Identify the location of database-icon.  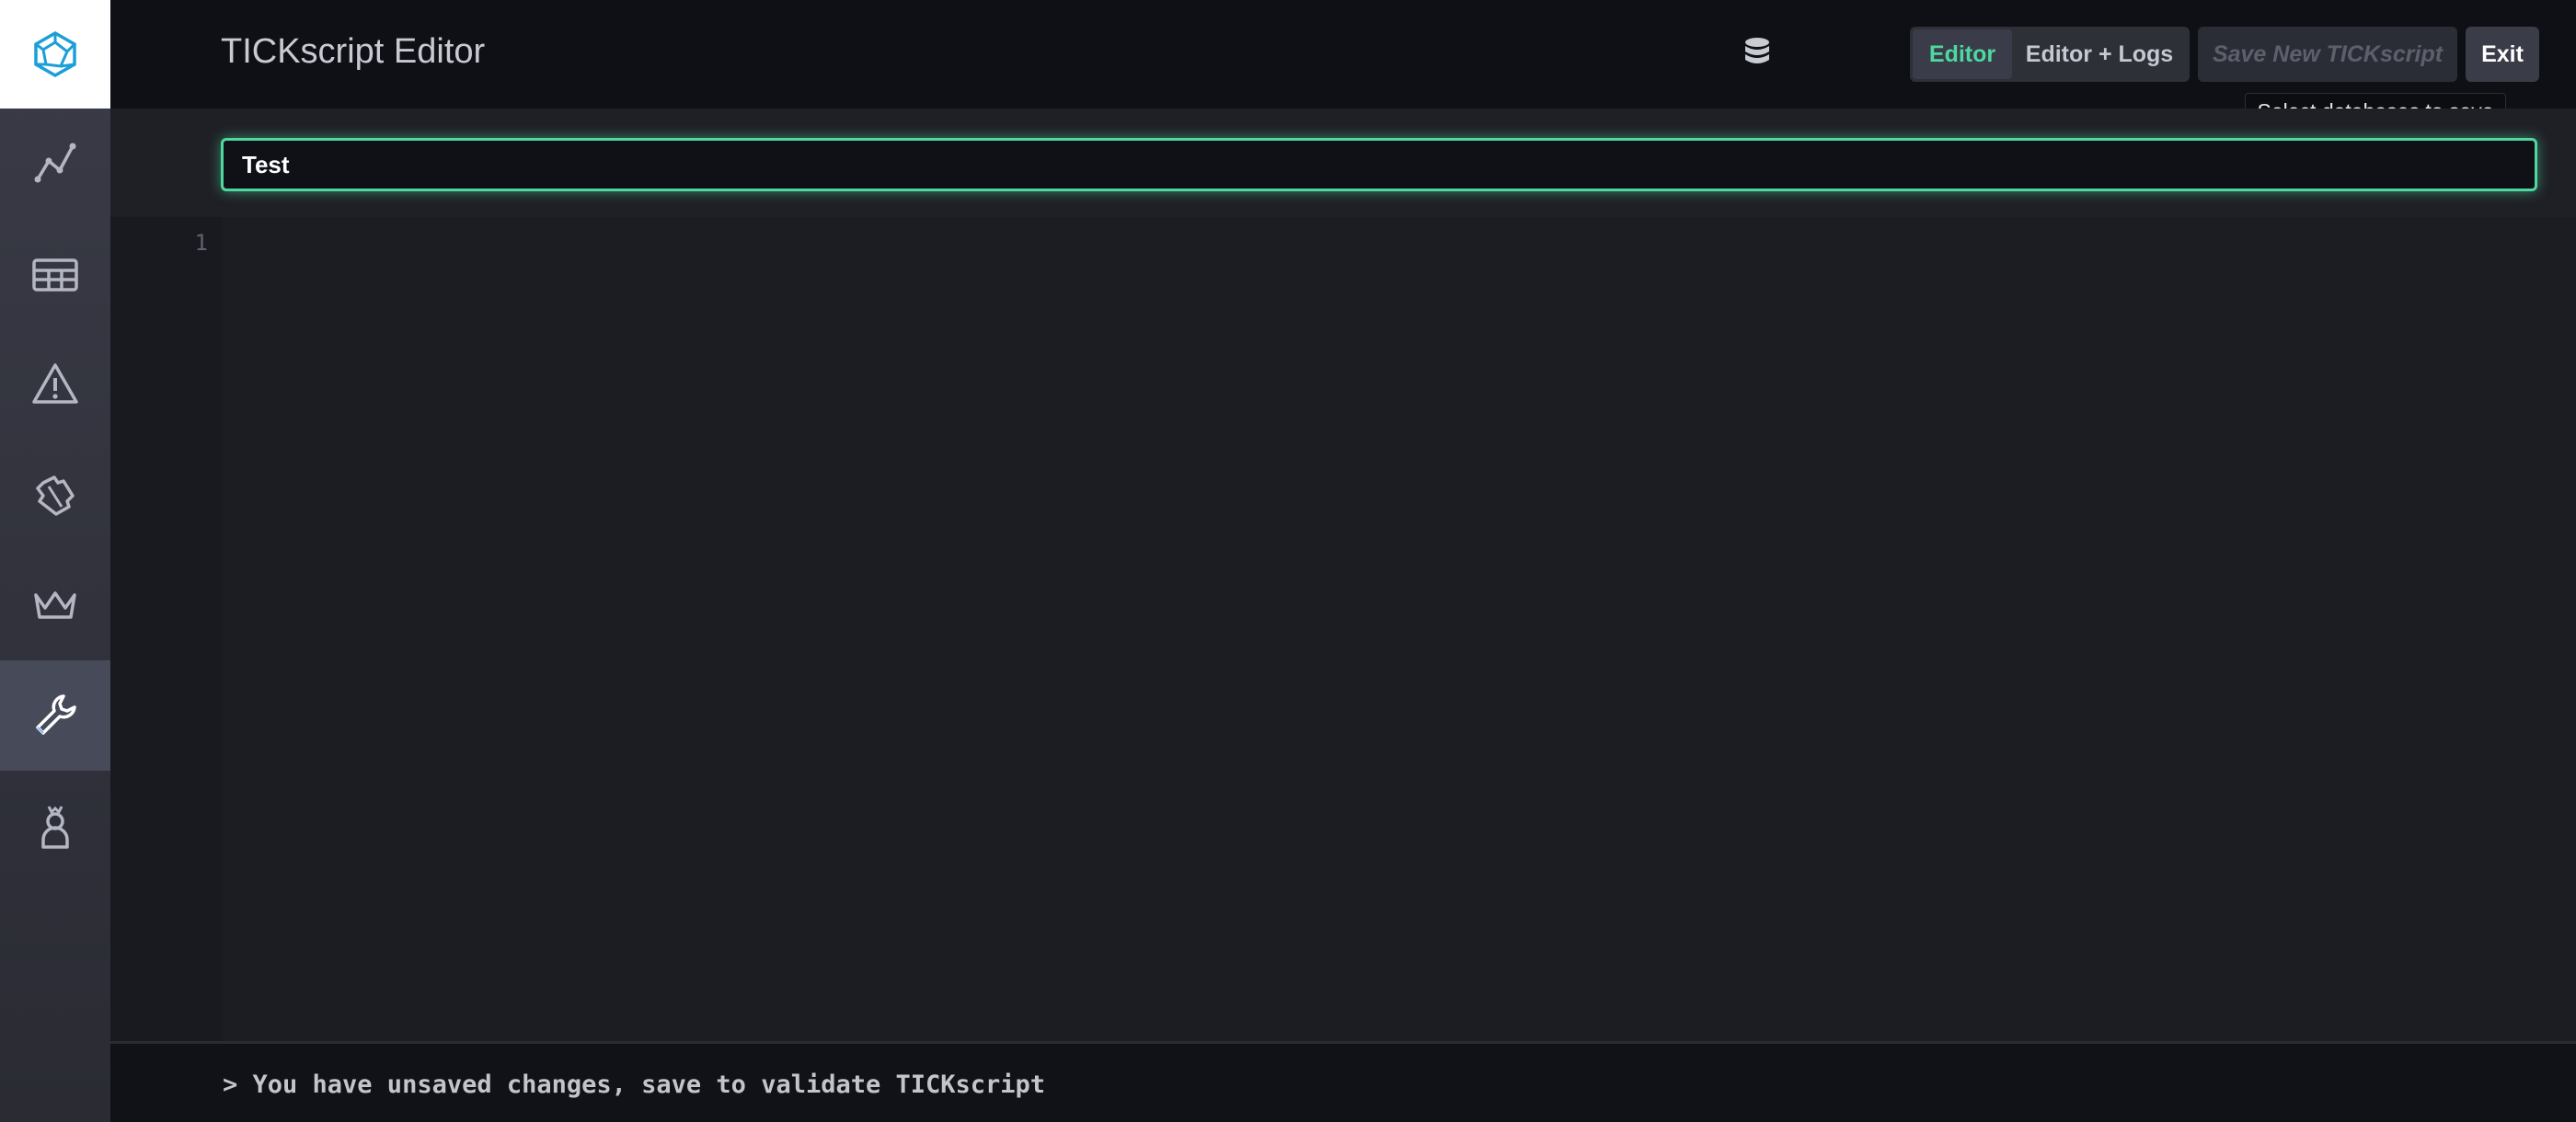
(1757, 54).